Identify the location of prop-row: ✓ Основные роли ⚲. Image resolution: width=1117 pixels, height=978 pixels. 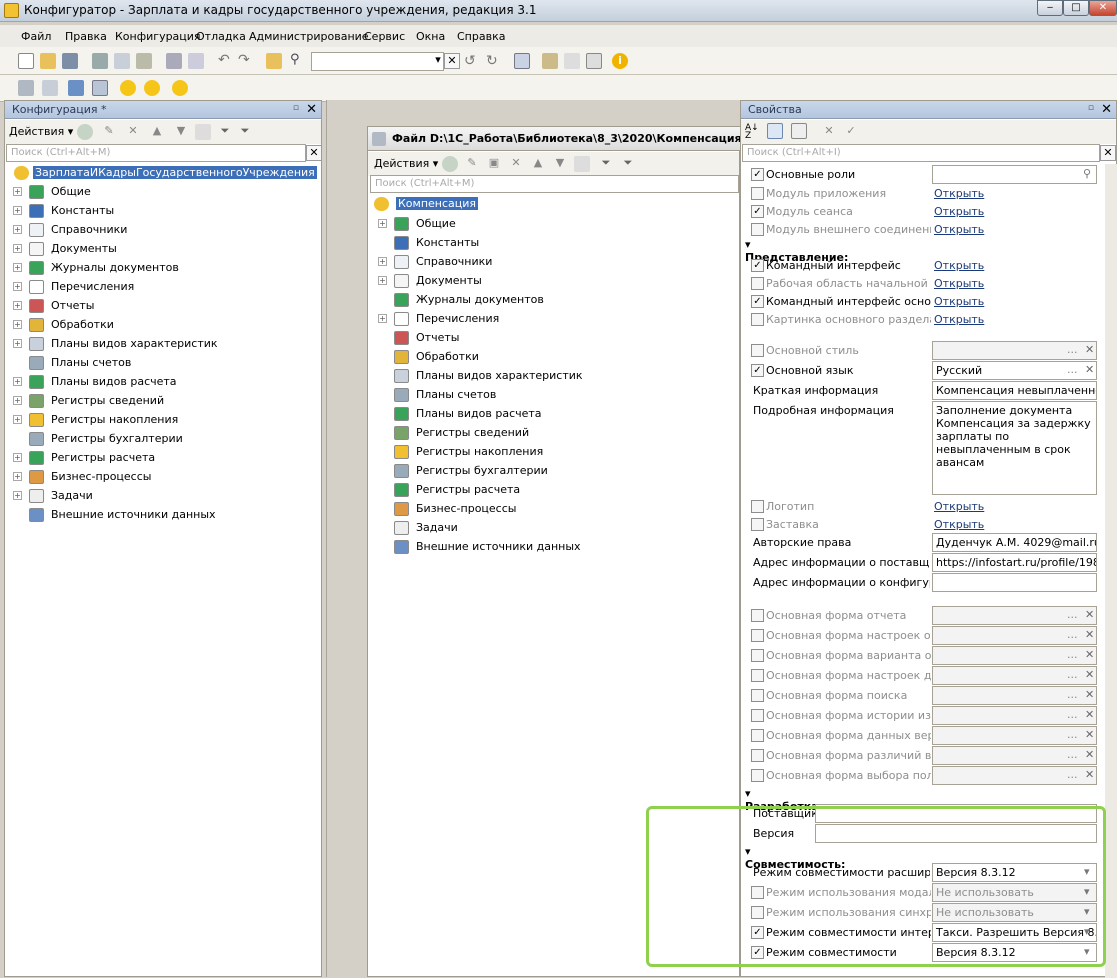
(923, 175).